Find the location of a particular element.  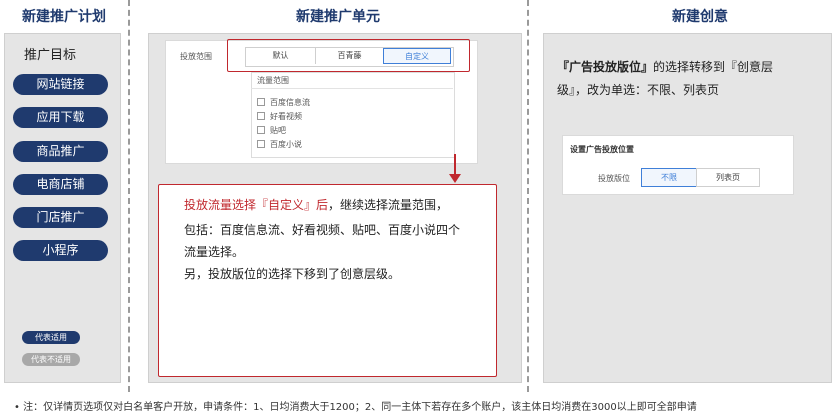

note-line-2: 包括：百度信息流、好看视频、贴吧、百度小说四个 is located at coordinates (322, 230).